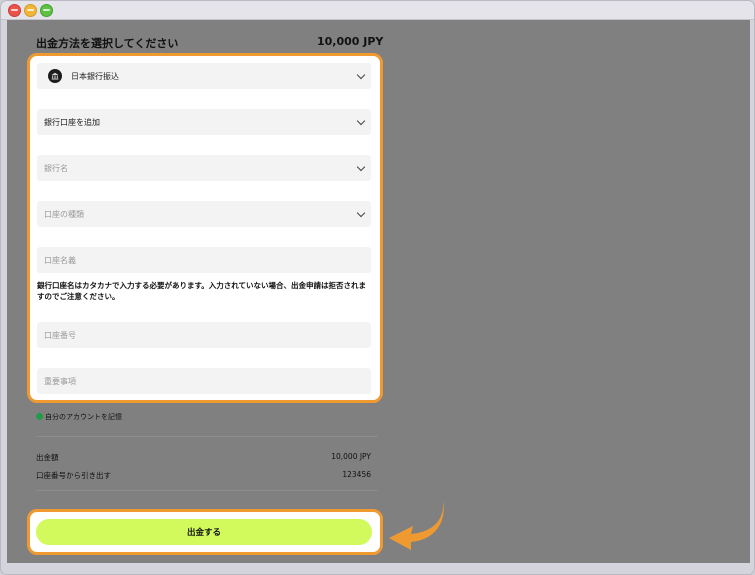 The image size is (755, 575). Describe the element at coordinates (204, 381) in the screenshot. I see `important-notes-input: 重要事項` at that location.